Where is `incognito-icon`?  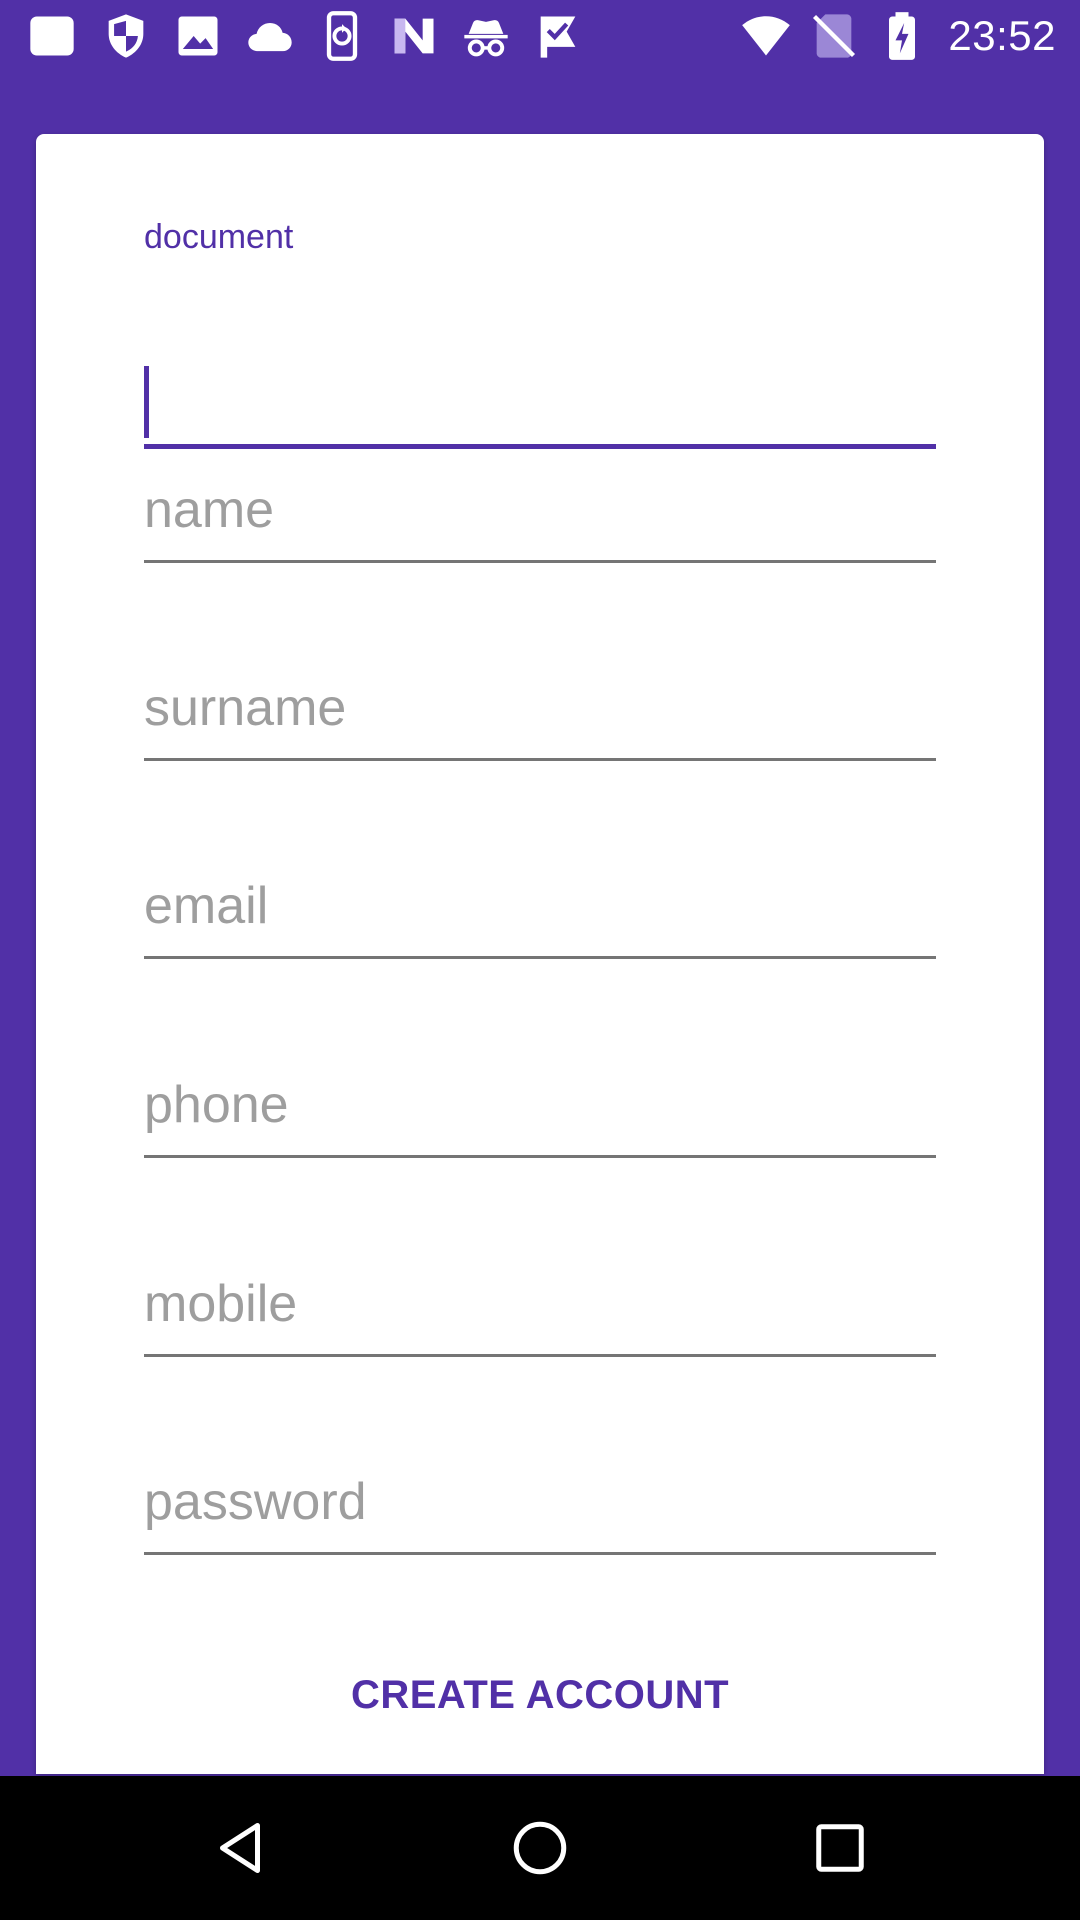 incognito-icon is located at coordinates (486, 36).